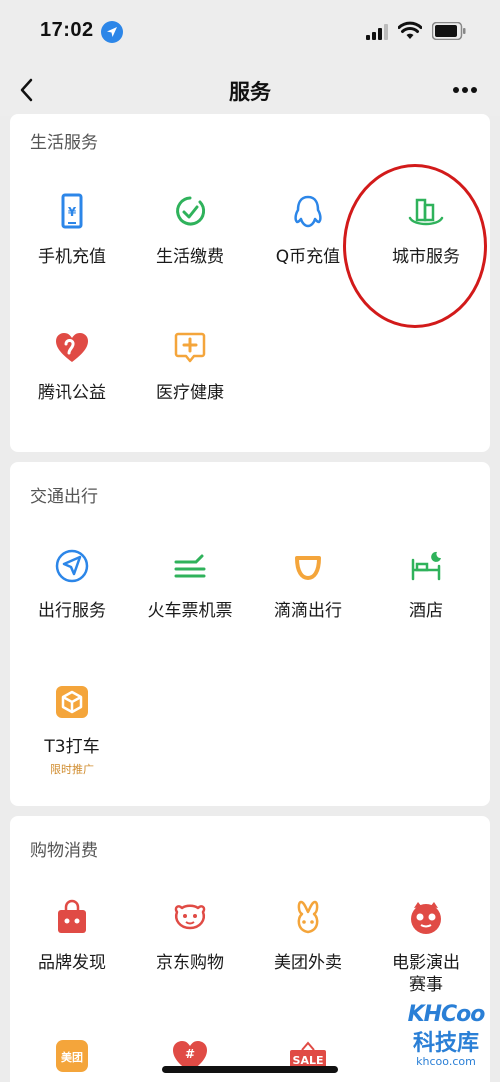  What do you see at coordinates (72, 936) in the screenshot?
I see `service-brand-discovery: 品牌发现` at bounding box center [72, 936].